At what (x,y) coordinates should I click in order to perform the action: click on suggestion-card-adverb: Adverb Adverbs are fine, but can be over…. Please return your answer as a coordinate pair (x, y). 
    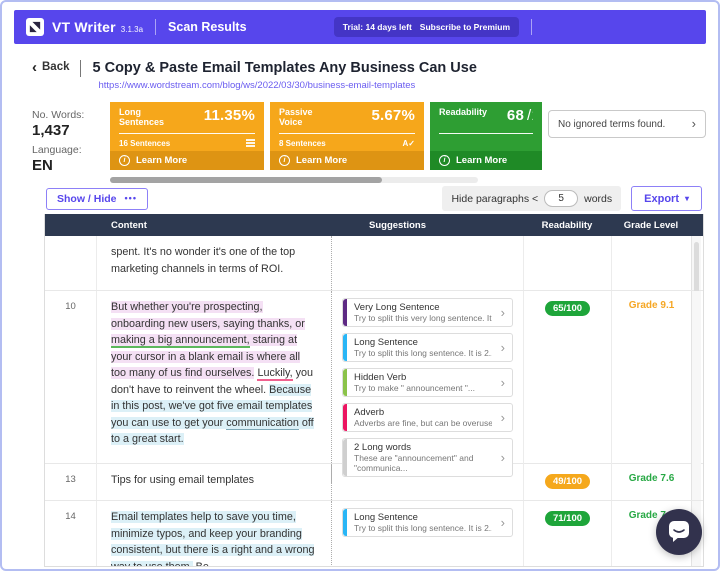
    Looking at the image, I should click on (427, 417).